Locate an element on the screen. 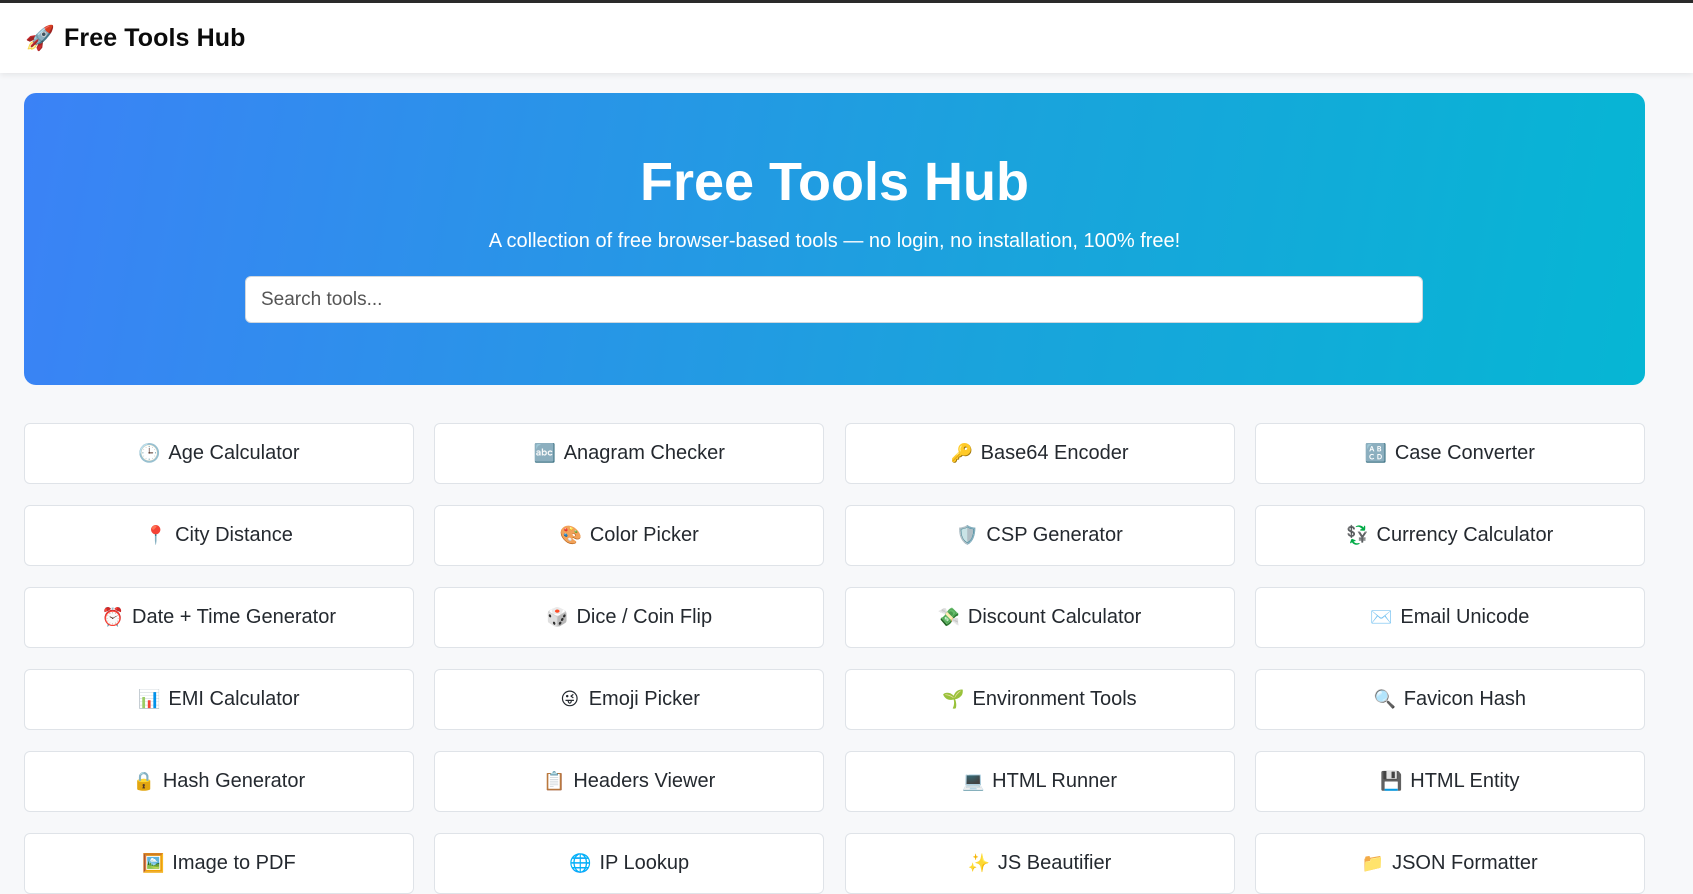 This screenshot has width=1693, height=894. globe-icon: 🌐 is located at coordinates (580, 863).